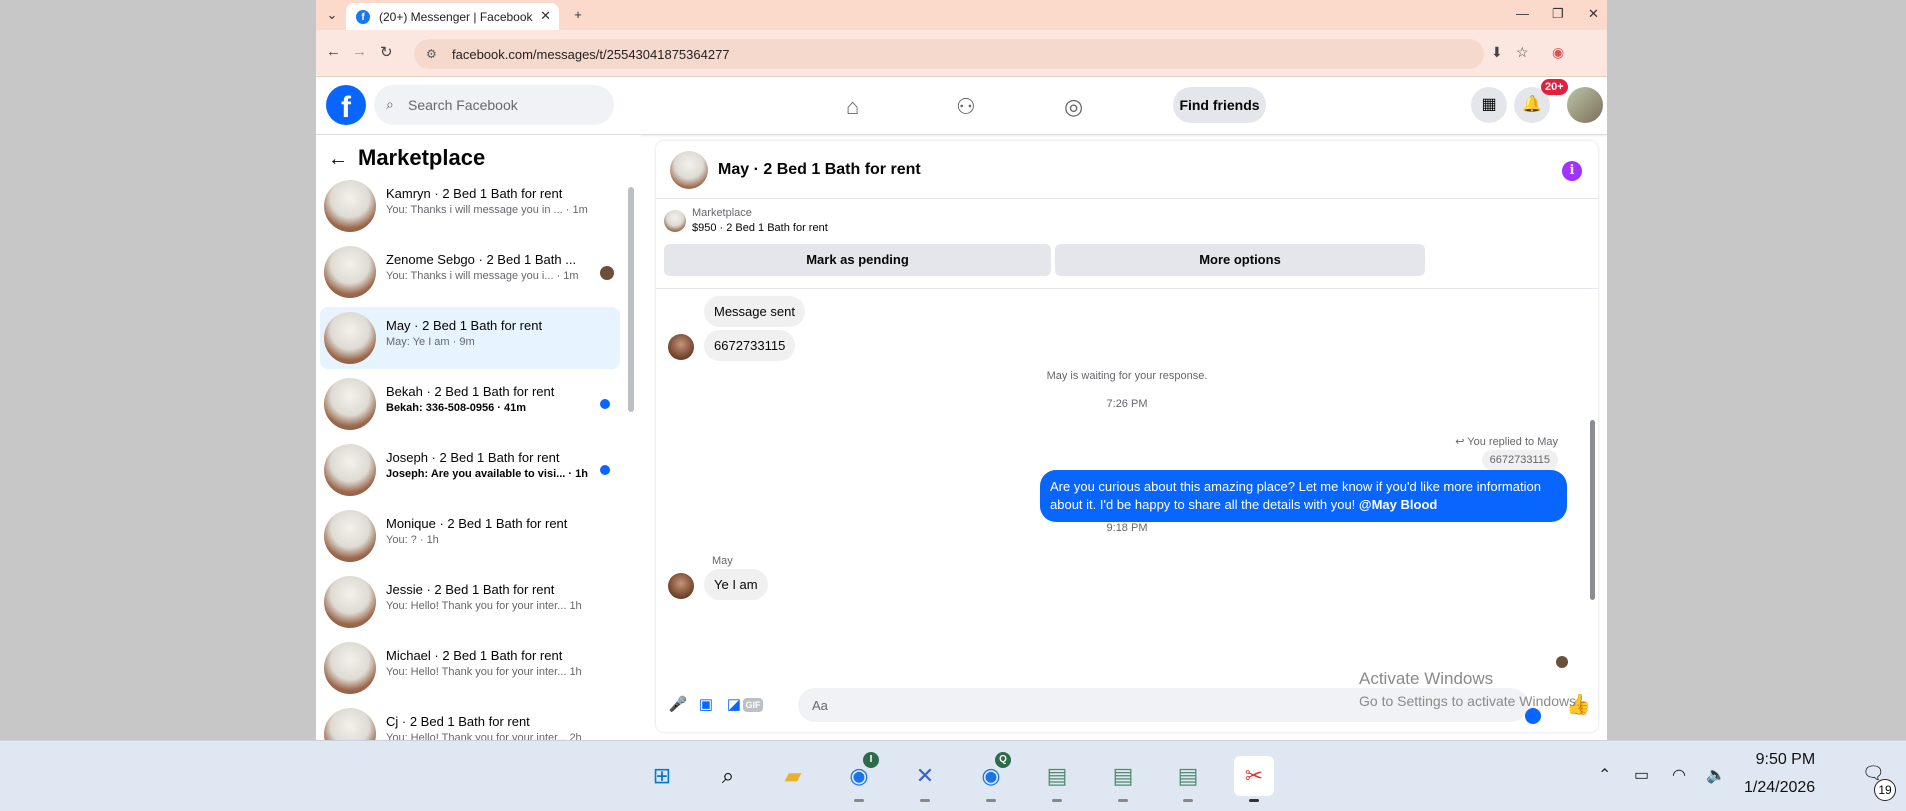  What do you see at coordinates (1522, 52) in the screenshot?
I see `bookmark-star-icon: ☆` at bounding box center [1522, 52].